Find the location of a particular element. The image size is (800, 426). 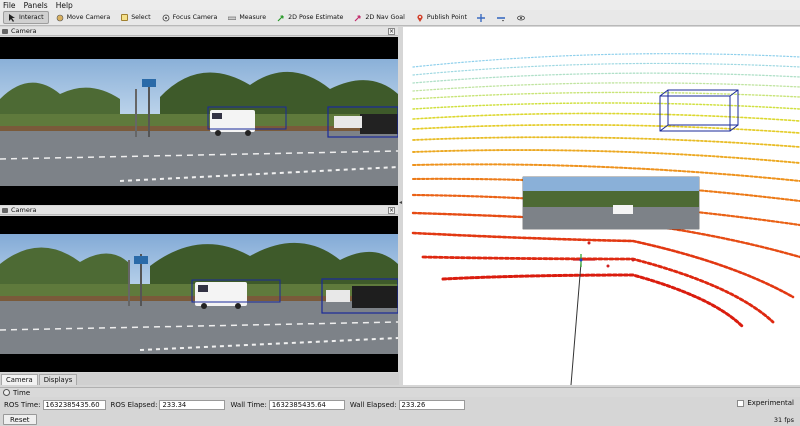

ros-time-field: 1632385435.60 is located at coordinates (74, 404).